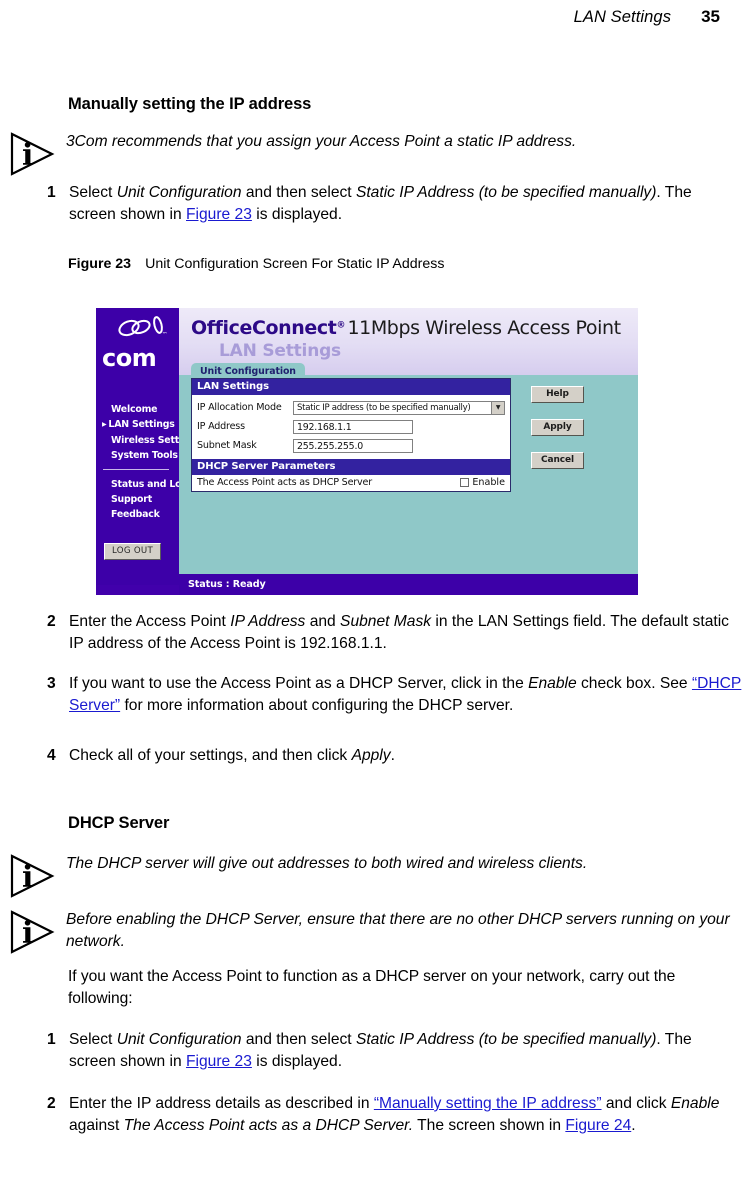 The image size is (744, 1197). I want to click on field-row-subnet-mask: Subnet Mask 255.255.255.0, so click(351, 445).